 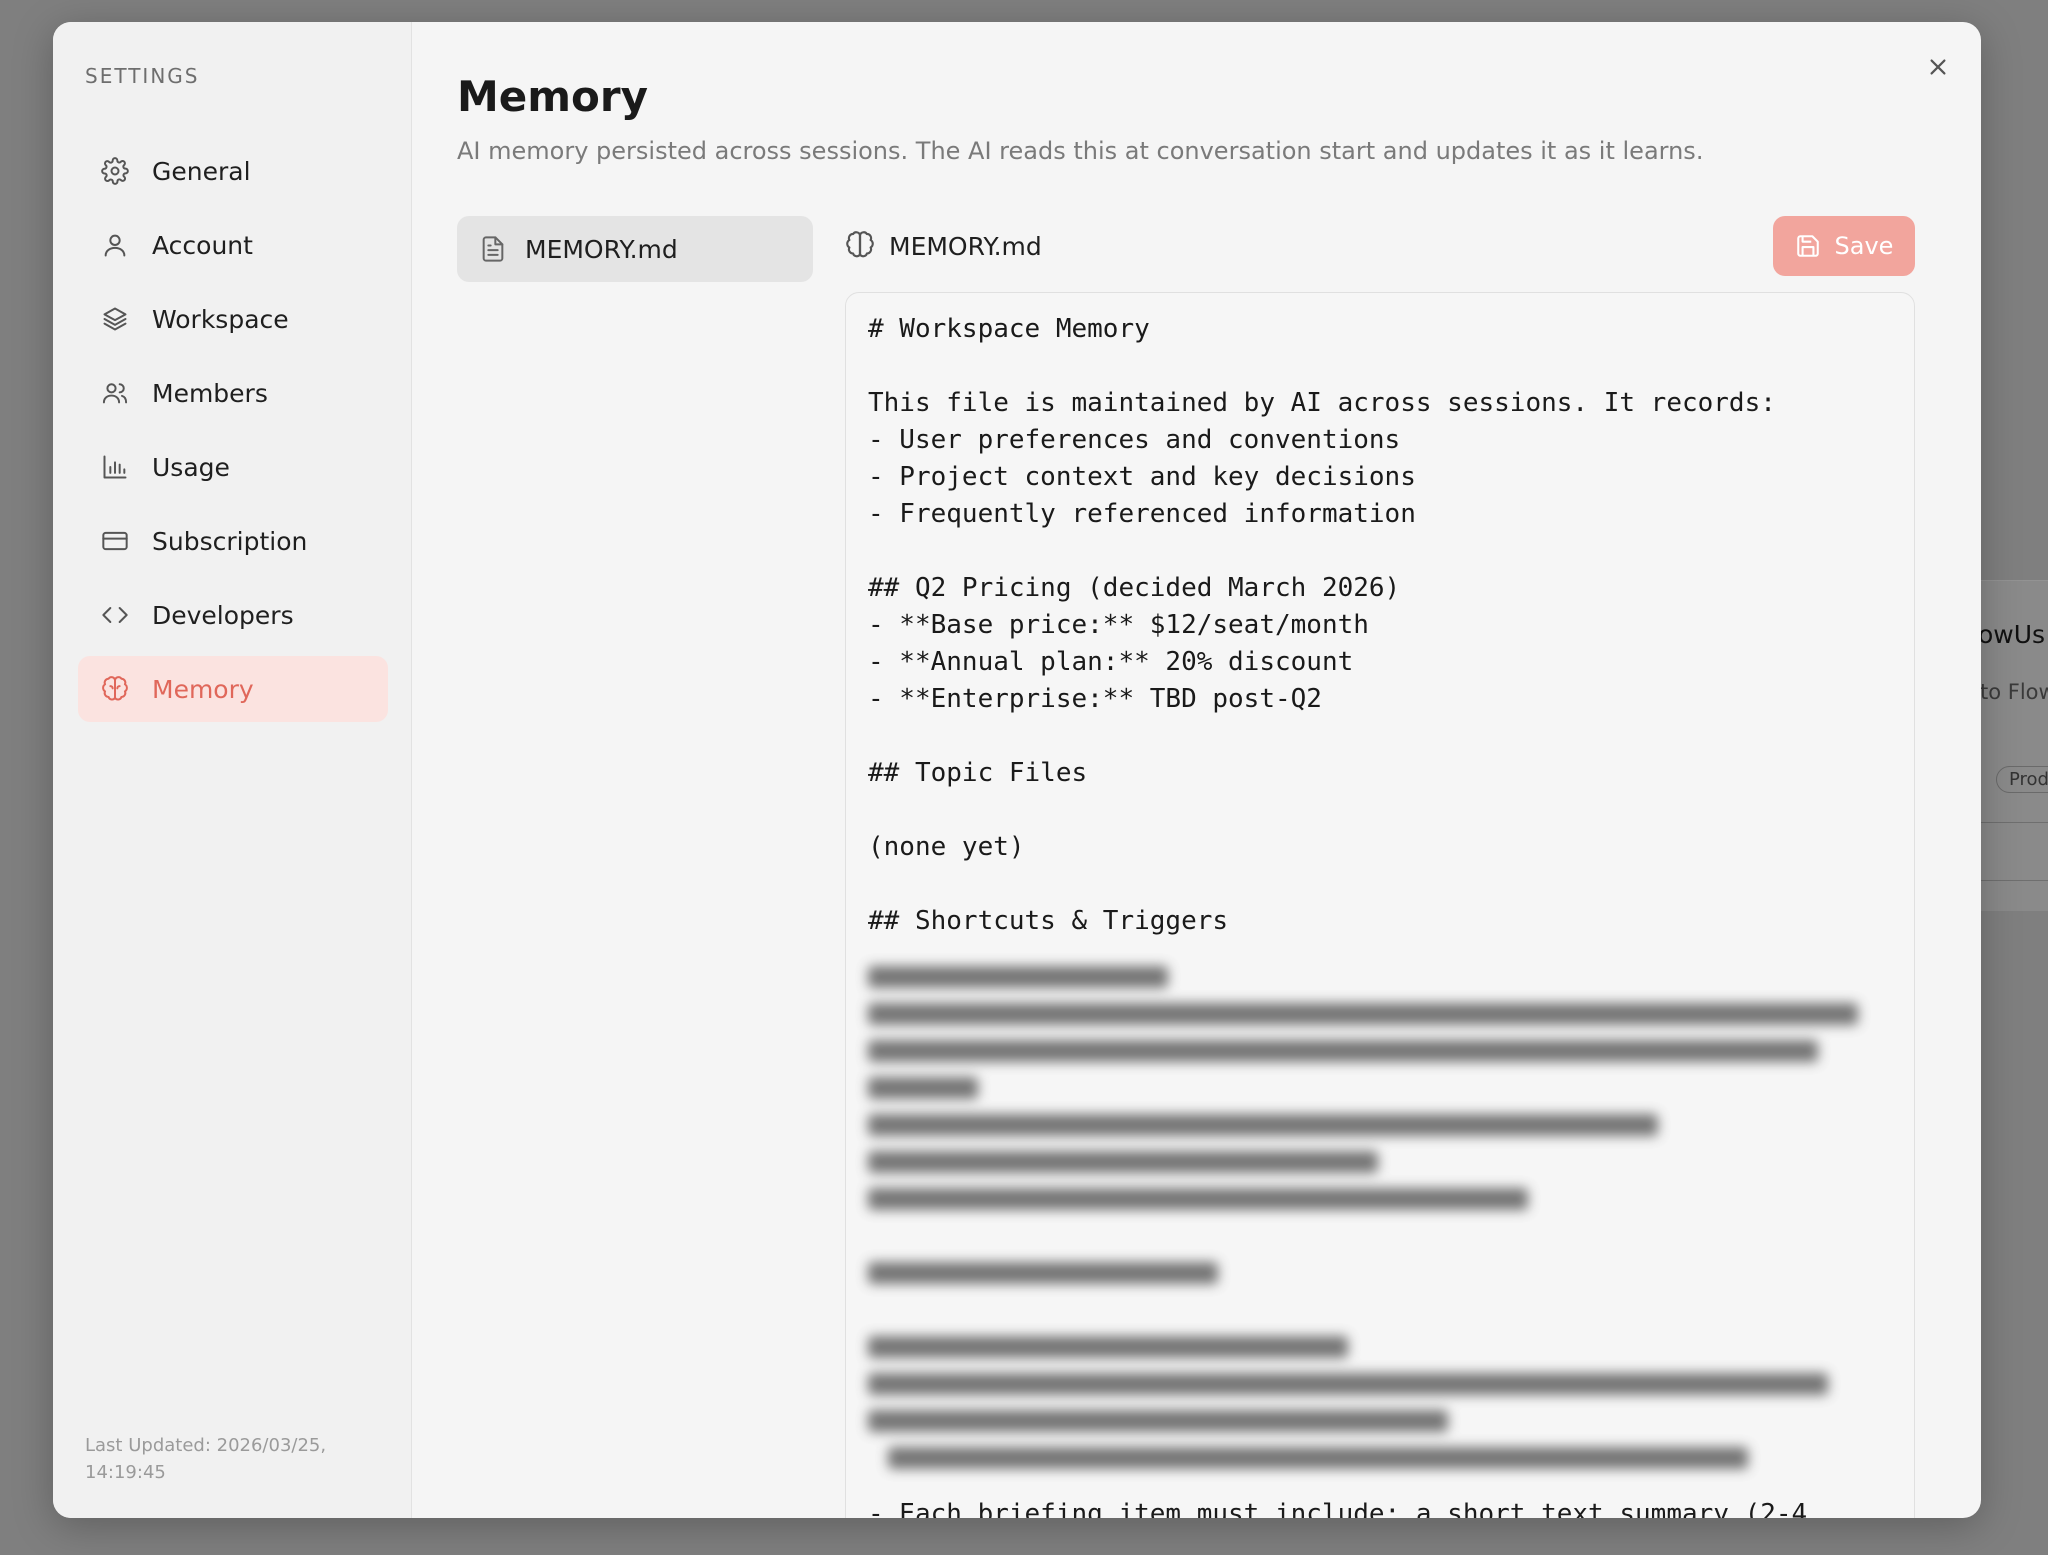 What do you see at coordinates (2014, 692) in the screenshot?
I see `background-app-subtitle: to Flow` at bounding box center [2014, 692].